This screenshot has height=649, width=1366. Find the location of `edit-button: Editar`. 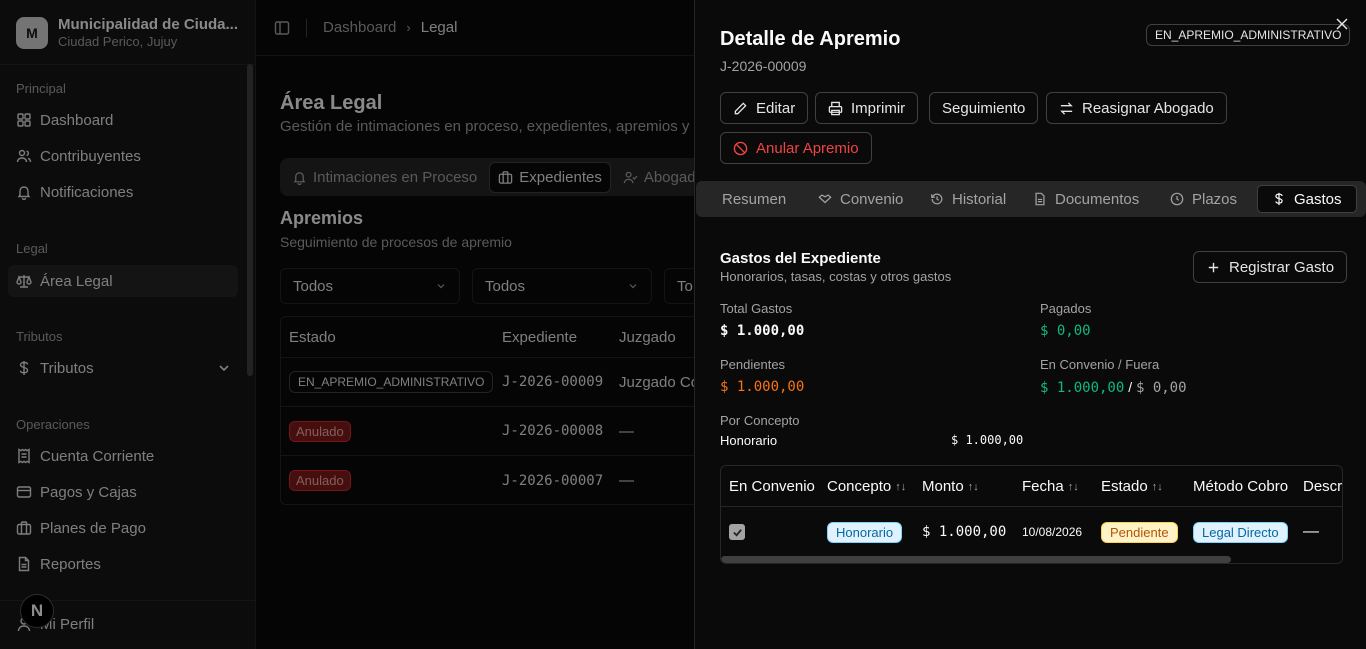

edit-button: Editar is located at coordinates (764, 108).